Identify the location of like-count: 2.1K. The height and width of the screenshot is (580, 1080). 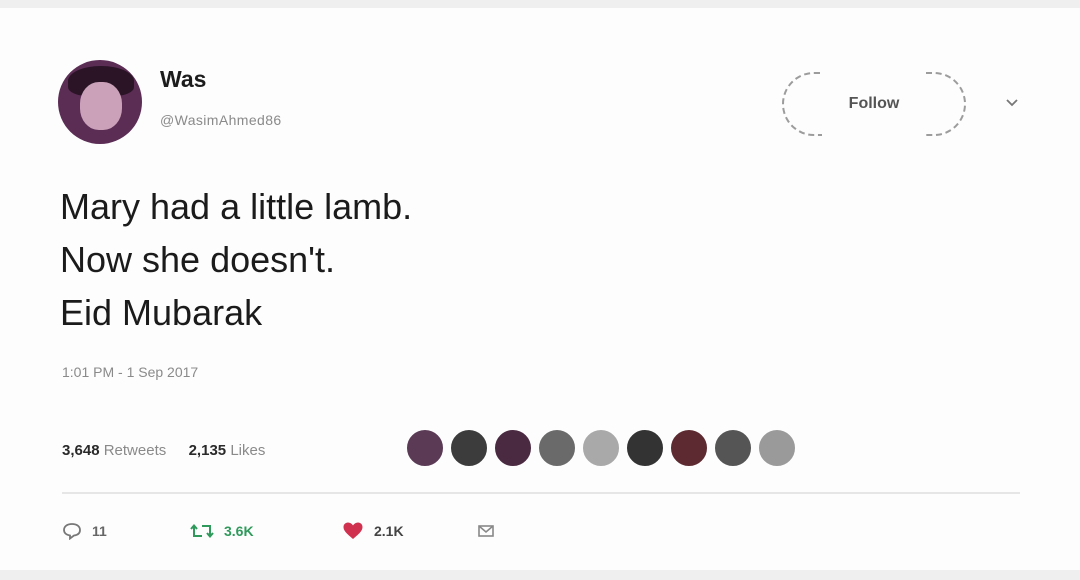
(389, 531).